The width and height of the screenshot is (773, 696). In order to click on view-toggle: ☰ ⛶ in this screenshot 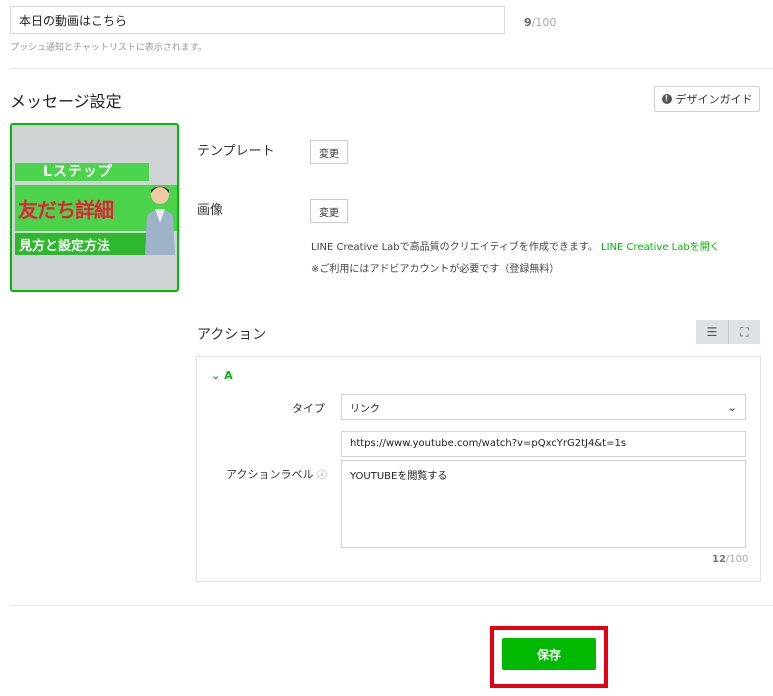, I will do `click(728, 332)`.